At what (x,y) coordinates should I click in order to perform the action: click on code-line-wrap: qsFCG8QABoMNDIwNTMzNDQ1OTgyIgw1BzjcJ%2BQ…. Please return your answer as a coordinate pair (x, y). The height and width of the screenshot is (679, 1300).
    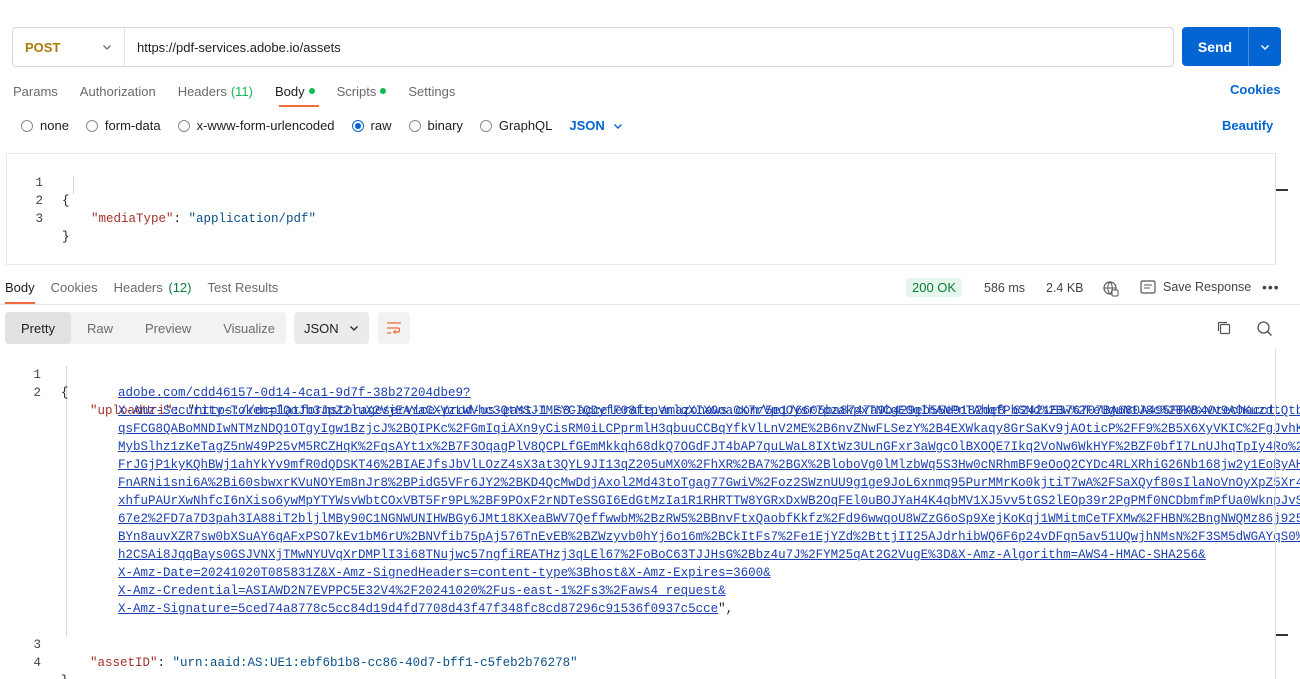
    Looking at the image, I should click on (650, 429).